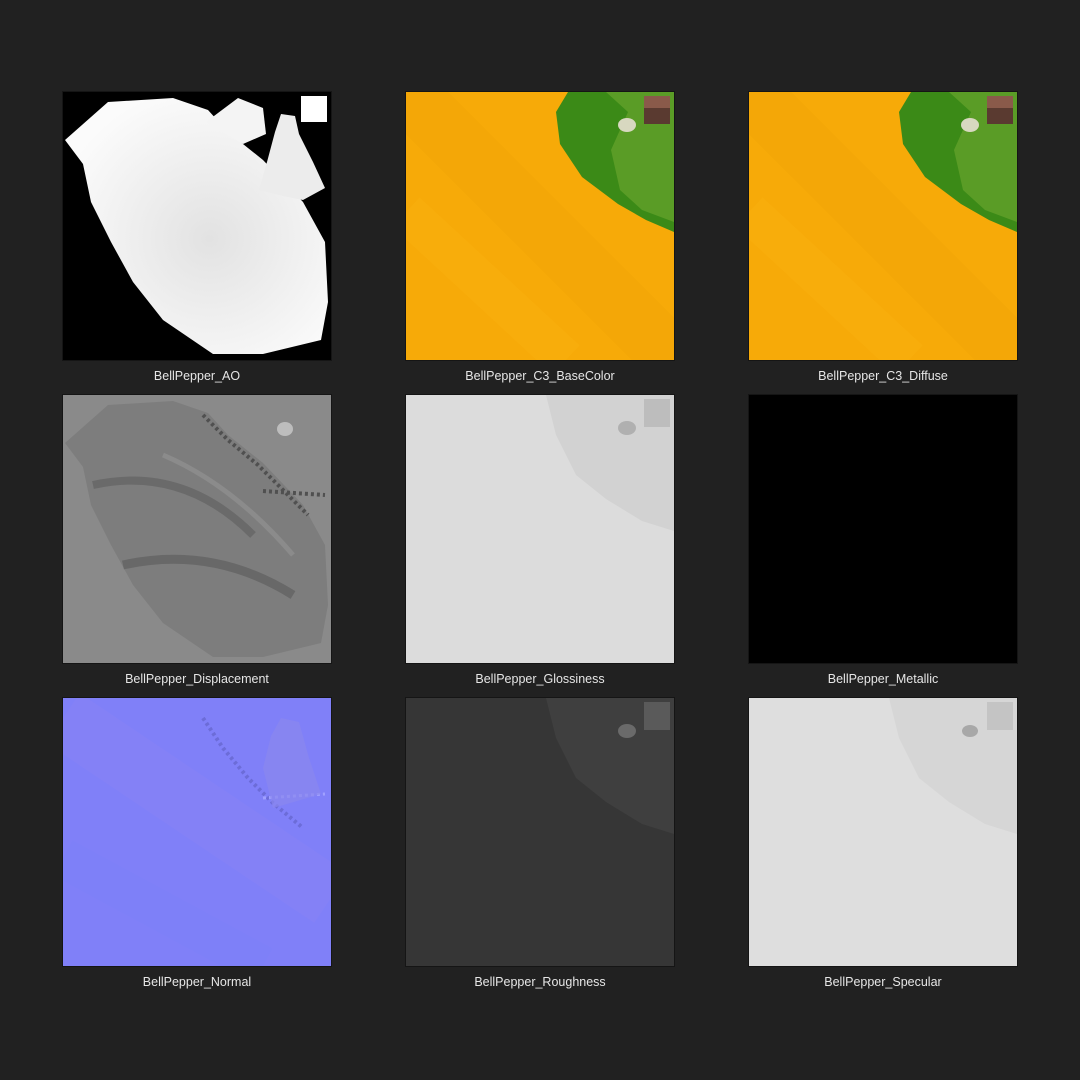  Describe the element at coordinates (197, 376) in the screenshot. I see `texture-label: BellPepper_AO` at that location.